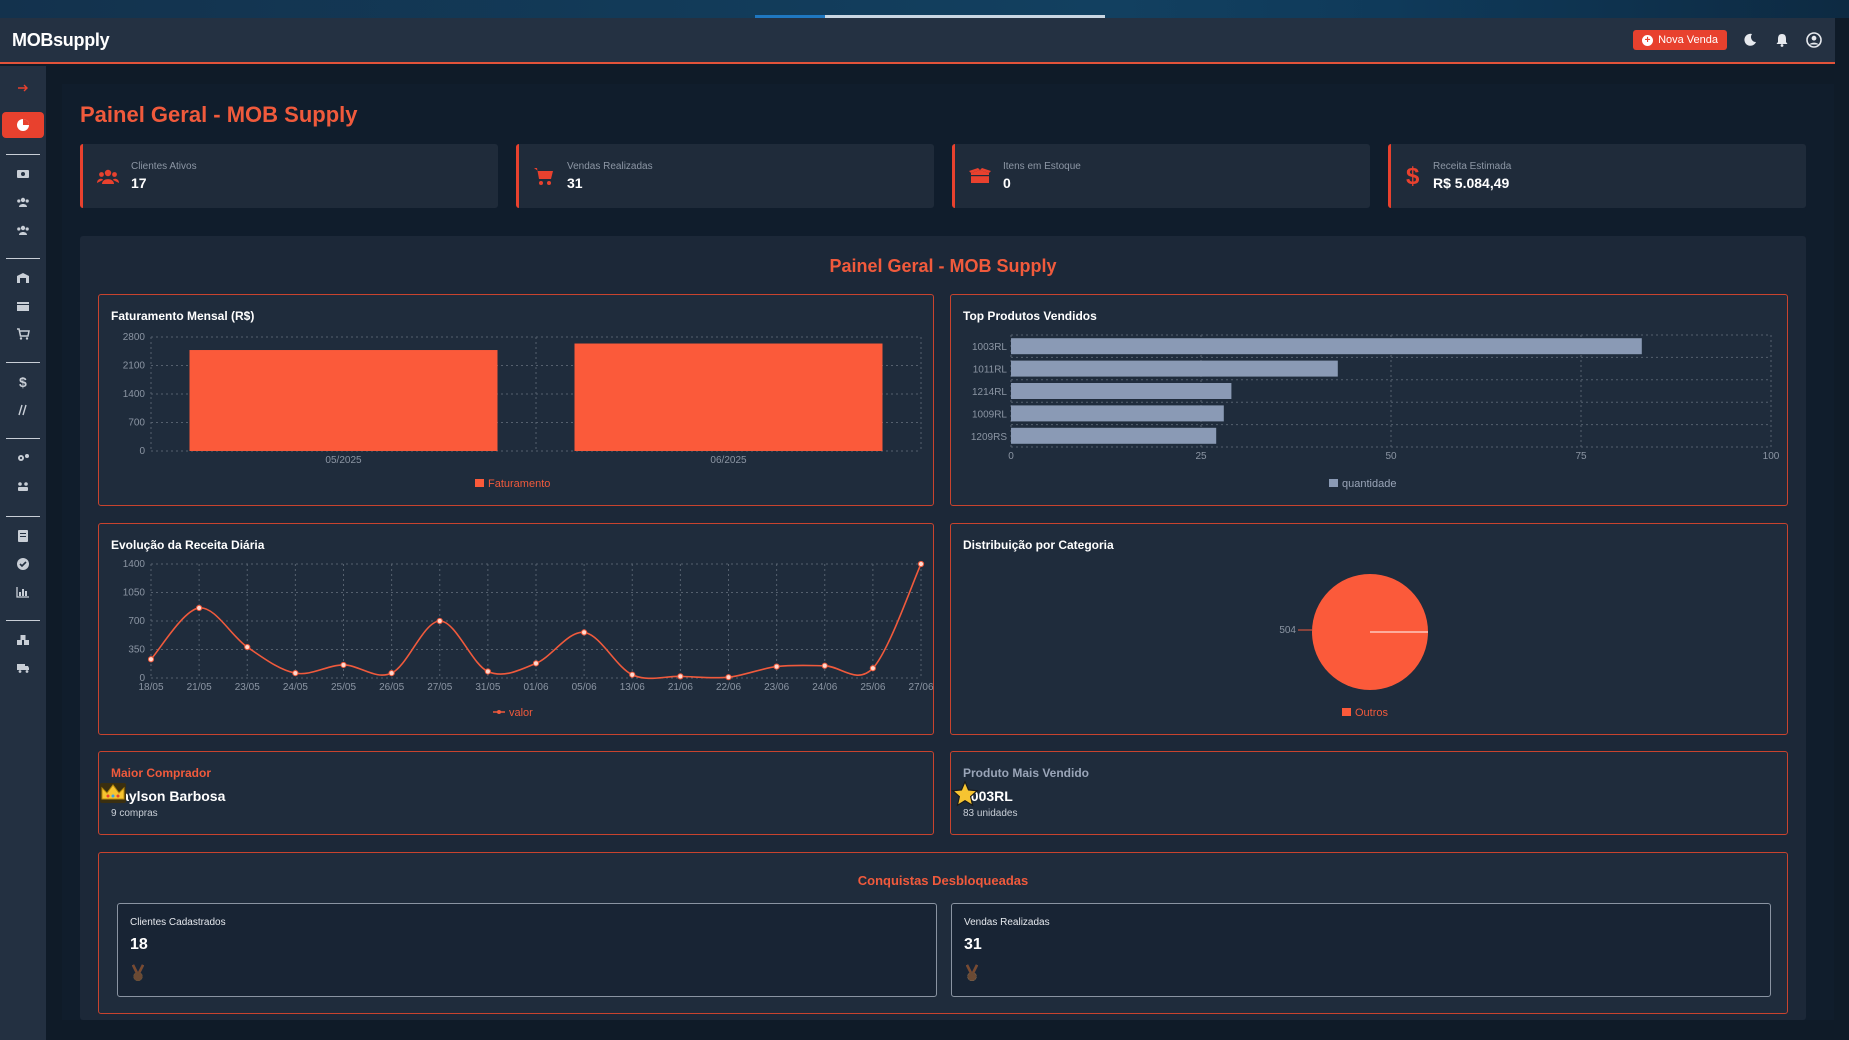 This screenshot has height=1040, width=1849. I want to click on dollar-icon: $, so click(23, 382).